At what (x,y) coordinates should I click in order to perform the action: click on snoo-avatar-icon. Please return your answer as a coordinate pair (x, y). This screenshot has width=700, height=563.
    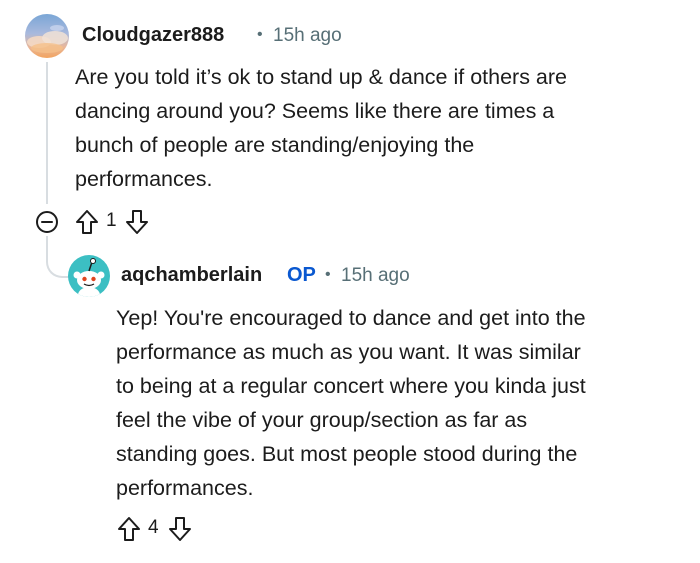
    Looking at the image, I should click on (89, 276).